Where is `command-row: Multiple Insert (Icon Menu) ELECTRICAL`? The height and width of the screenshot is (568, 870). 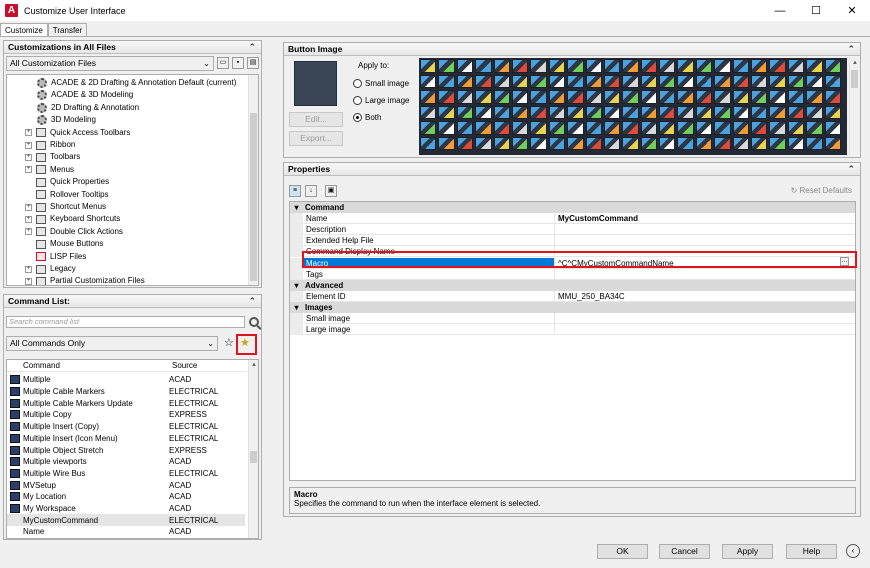
command-row: Multiple Insert (Icon Menu) ELECTRICAL is located at coordinates (126, 439).